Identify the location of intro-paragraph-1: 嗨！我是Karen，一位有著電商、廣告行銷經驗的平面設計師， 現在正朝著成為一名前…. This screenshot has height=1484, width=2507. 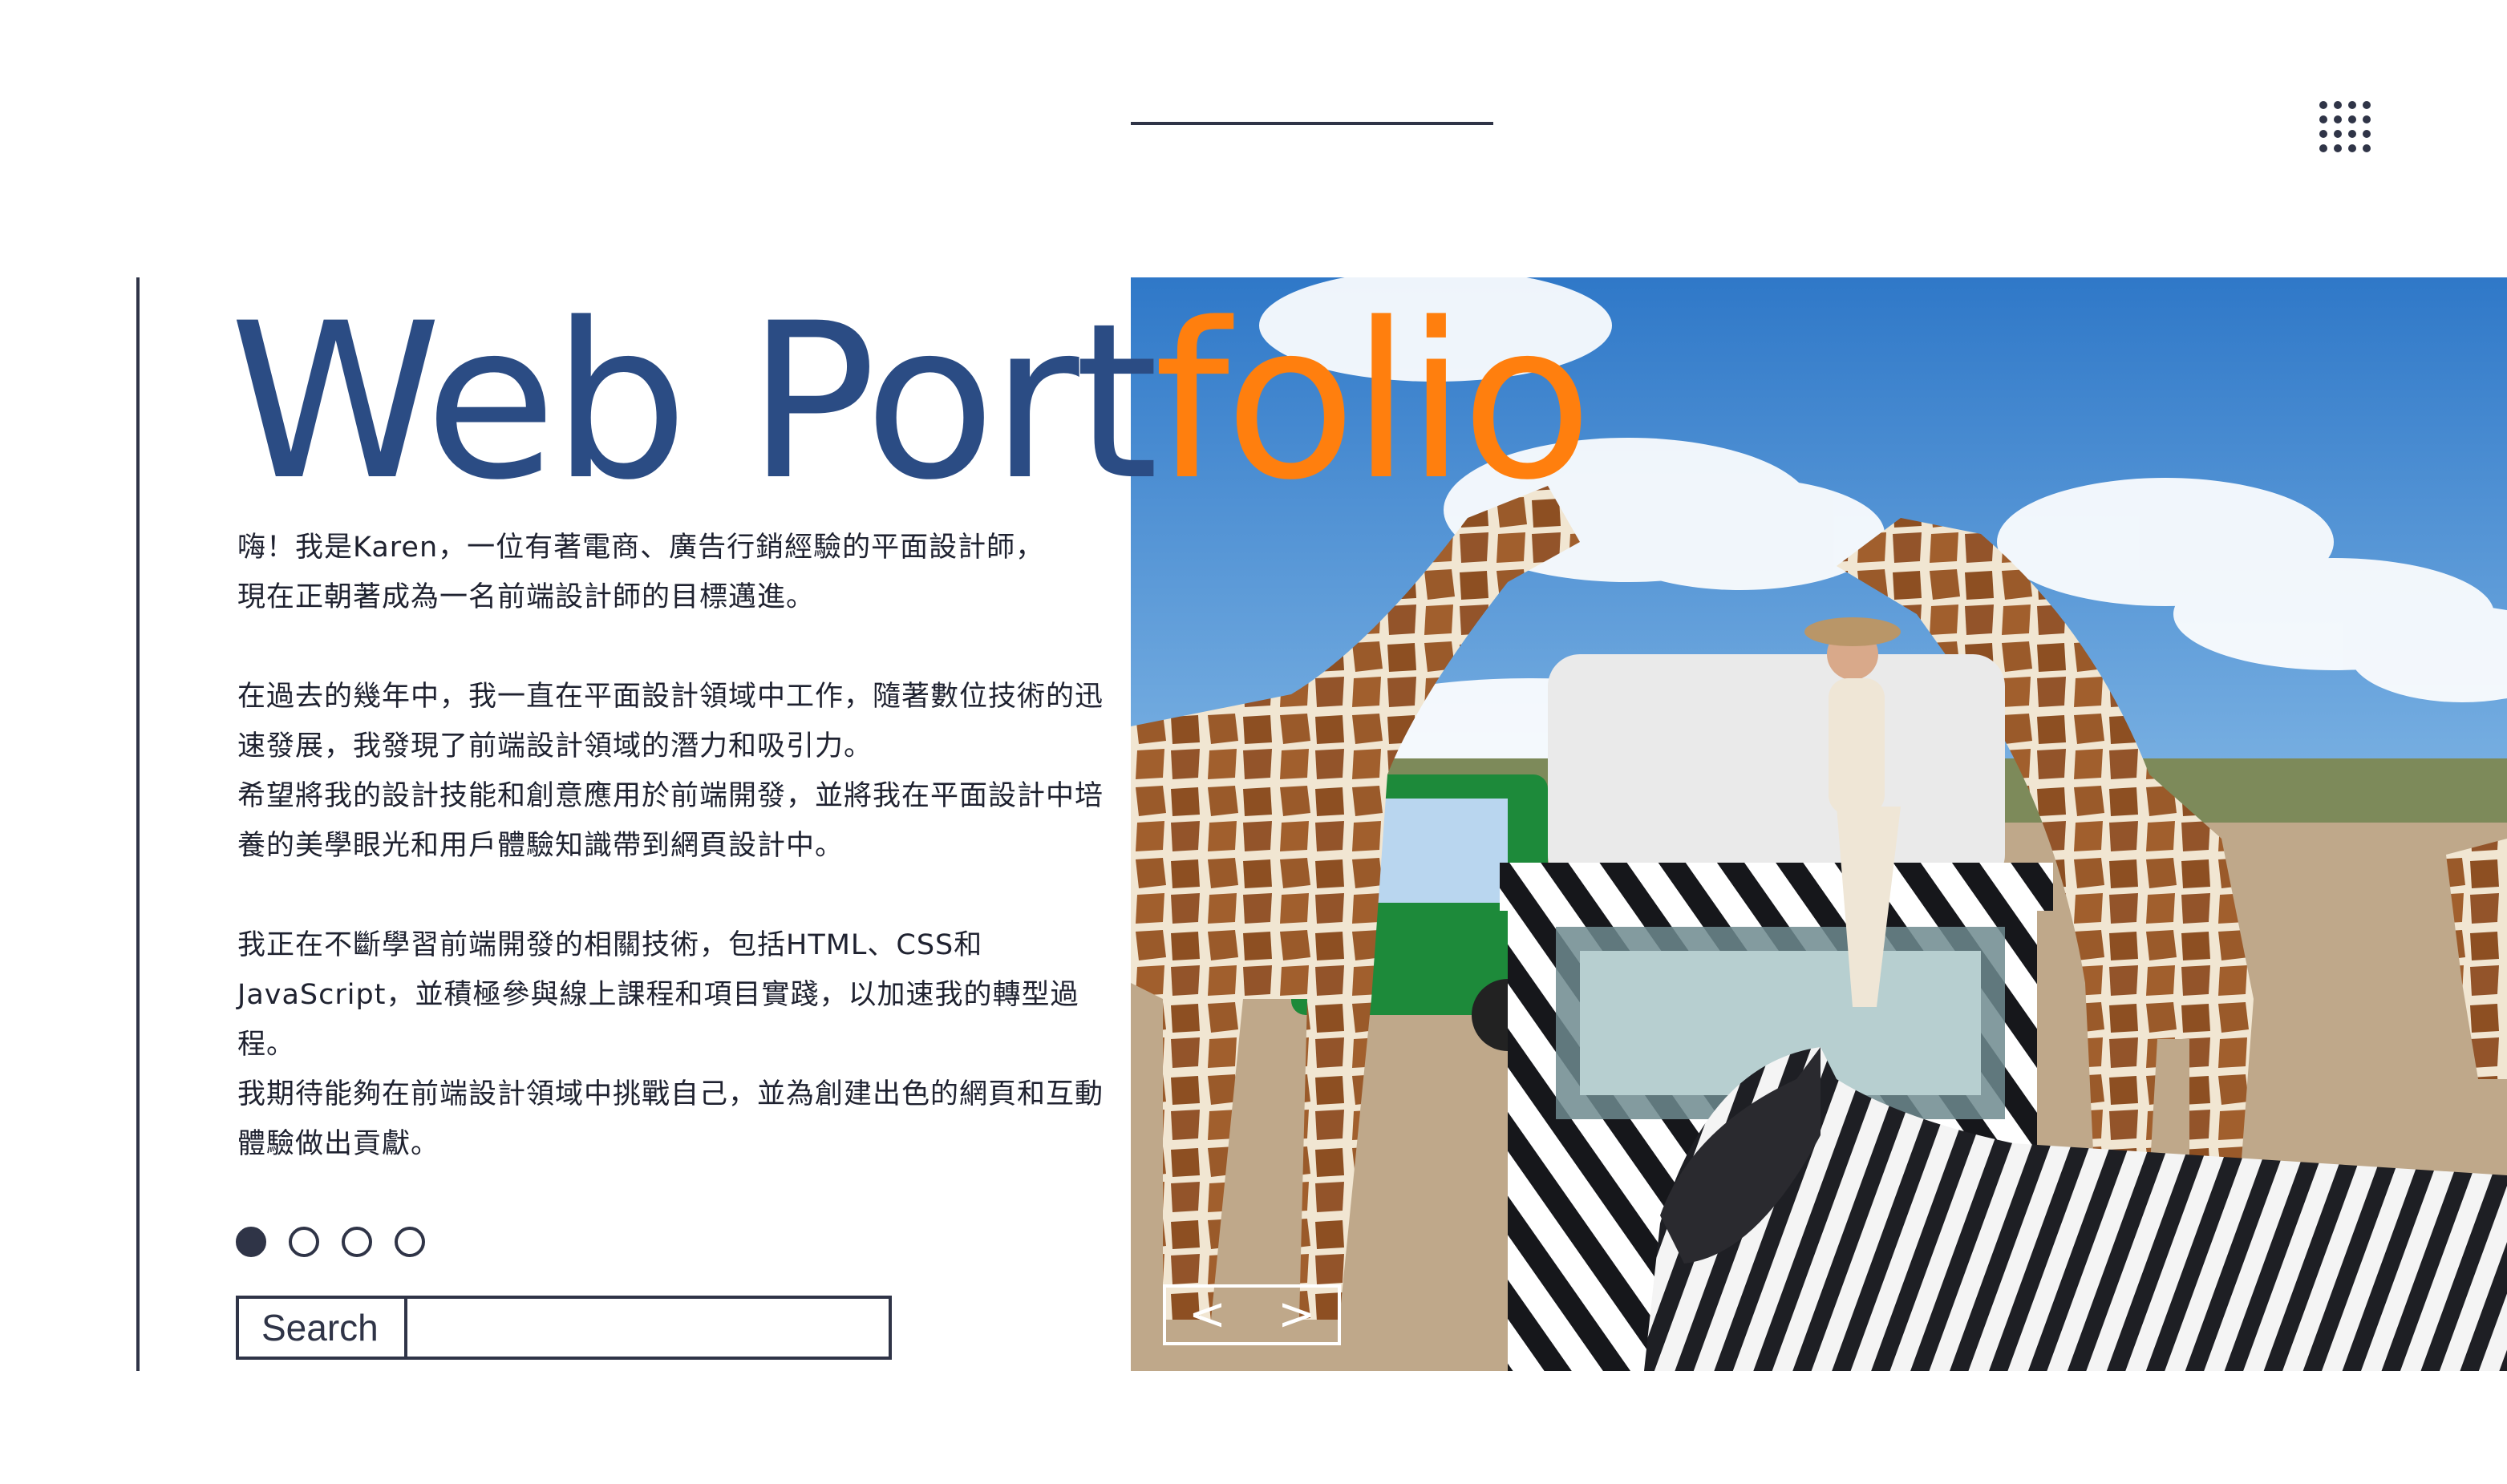
(641, 573).